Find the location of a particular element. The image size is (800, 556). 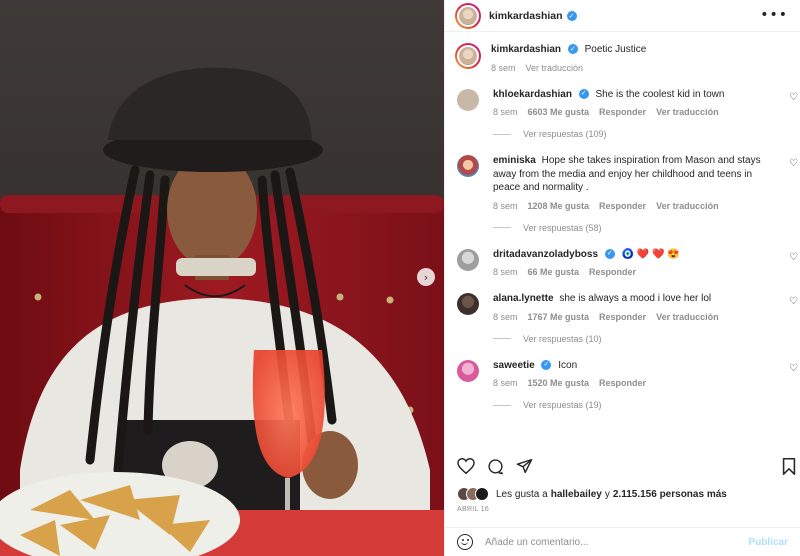

comment-likes: 66 Me gusta is located at coordinates (554, 272).